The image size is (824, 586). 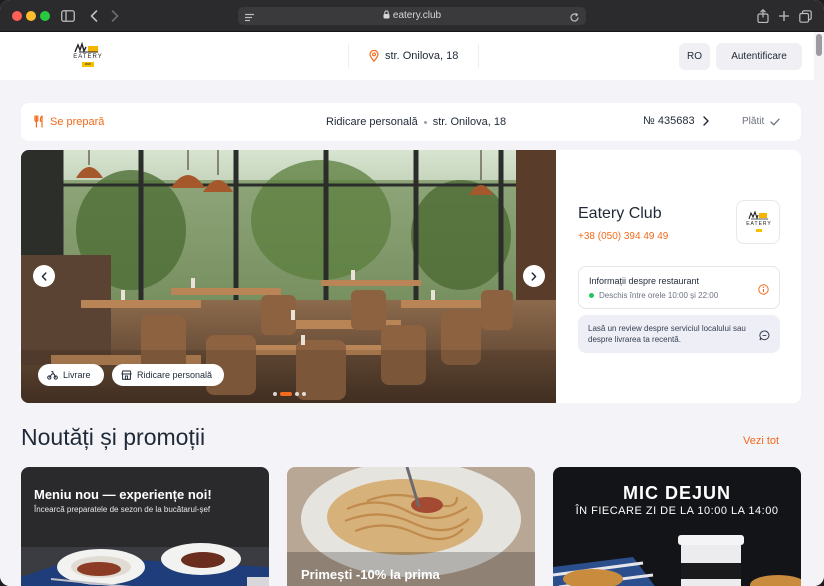 I want to click on forward-arrow-icon, so click(x=115, y=16).